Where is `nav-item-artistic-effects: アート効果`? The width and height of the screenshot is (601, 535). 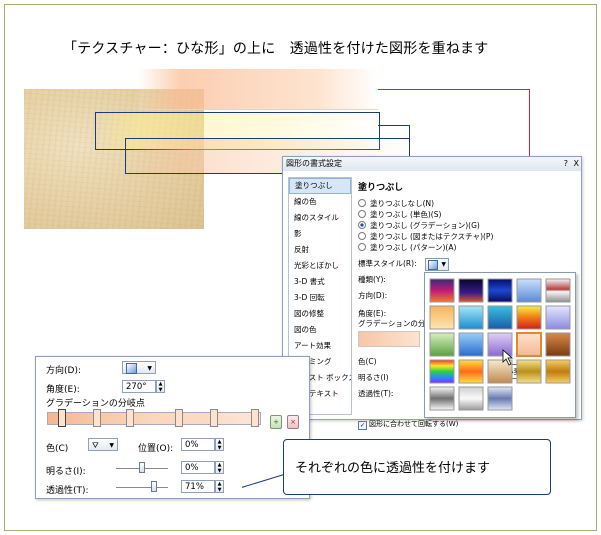 nav-item-artistic-effects: アート効果 is located at coordinates (320, 346).